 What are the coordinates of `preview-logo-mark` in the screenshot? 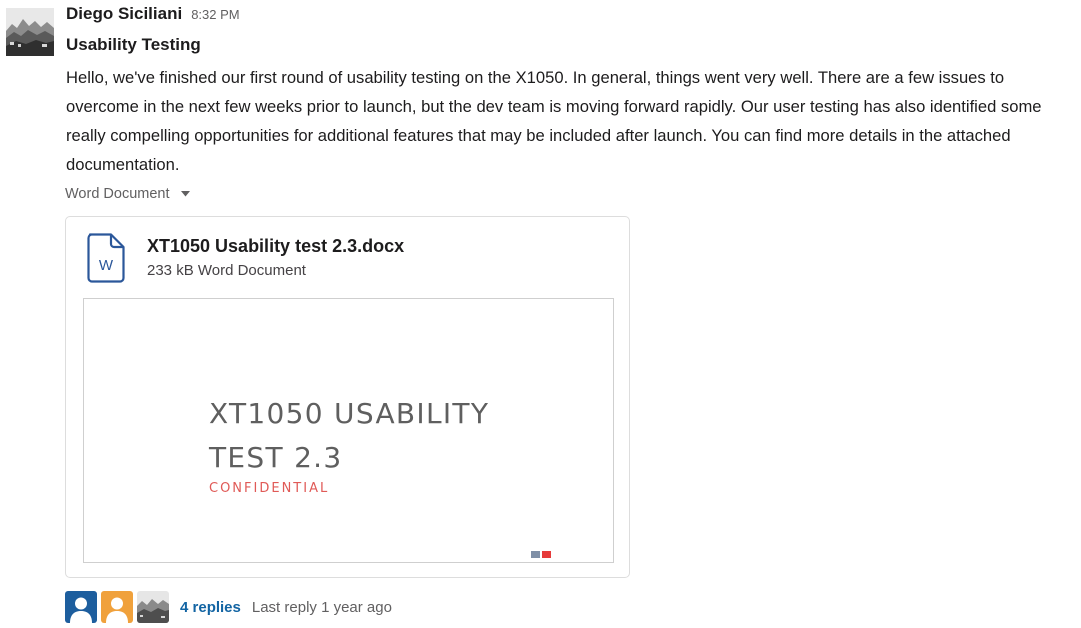 It's located at (541, 554).